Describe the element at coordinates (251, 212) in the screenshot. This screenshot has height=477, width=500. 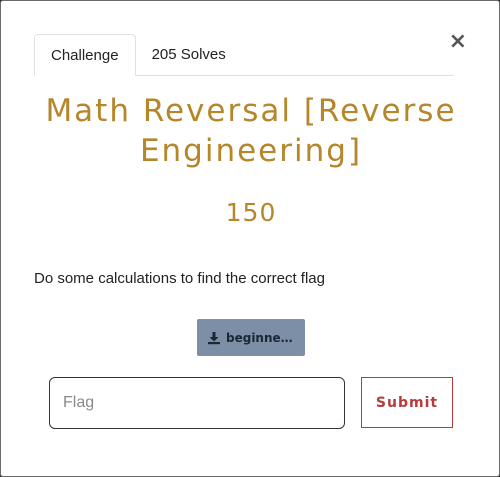
I see `challenge-points: 150` at that location.